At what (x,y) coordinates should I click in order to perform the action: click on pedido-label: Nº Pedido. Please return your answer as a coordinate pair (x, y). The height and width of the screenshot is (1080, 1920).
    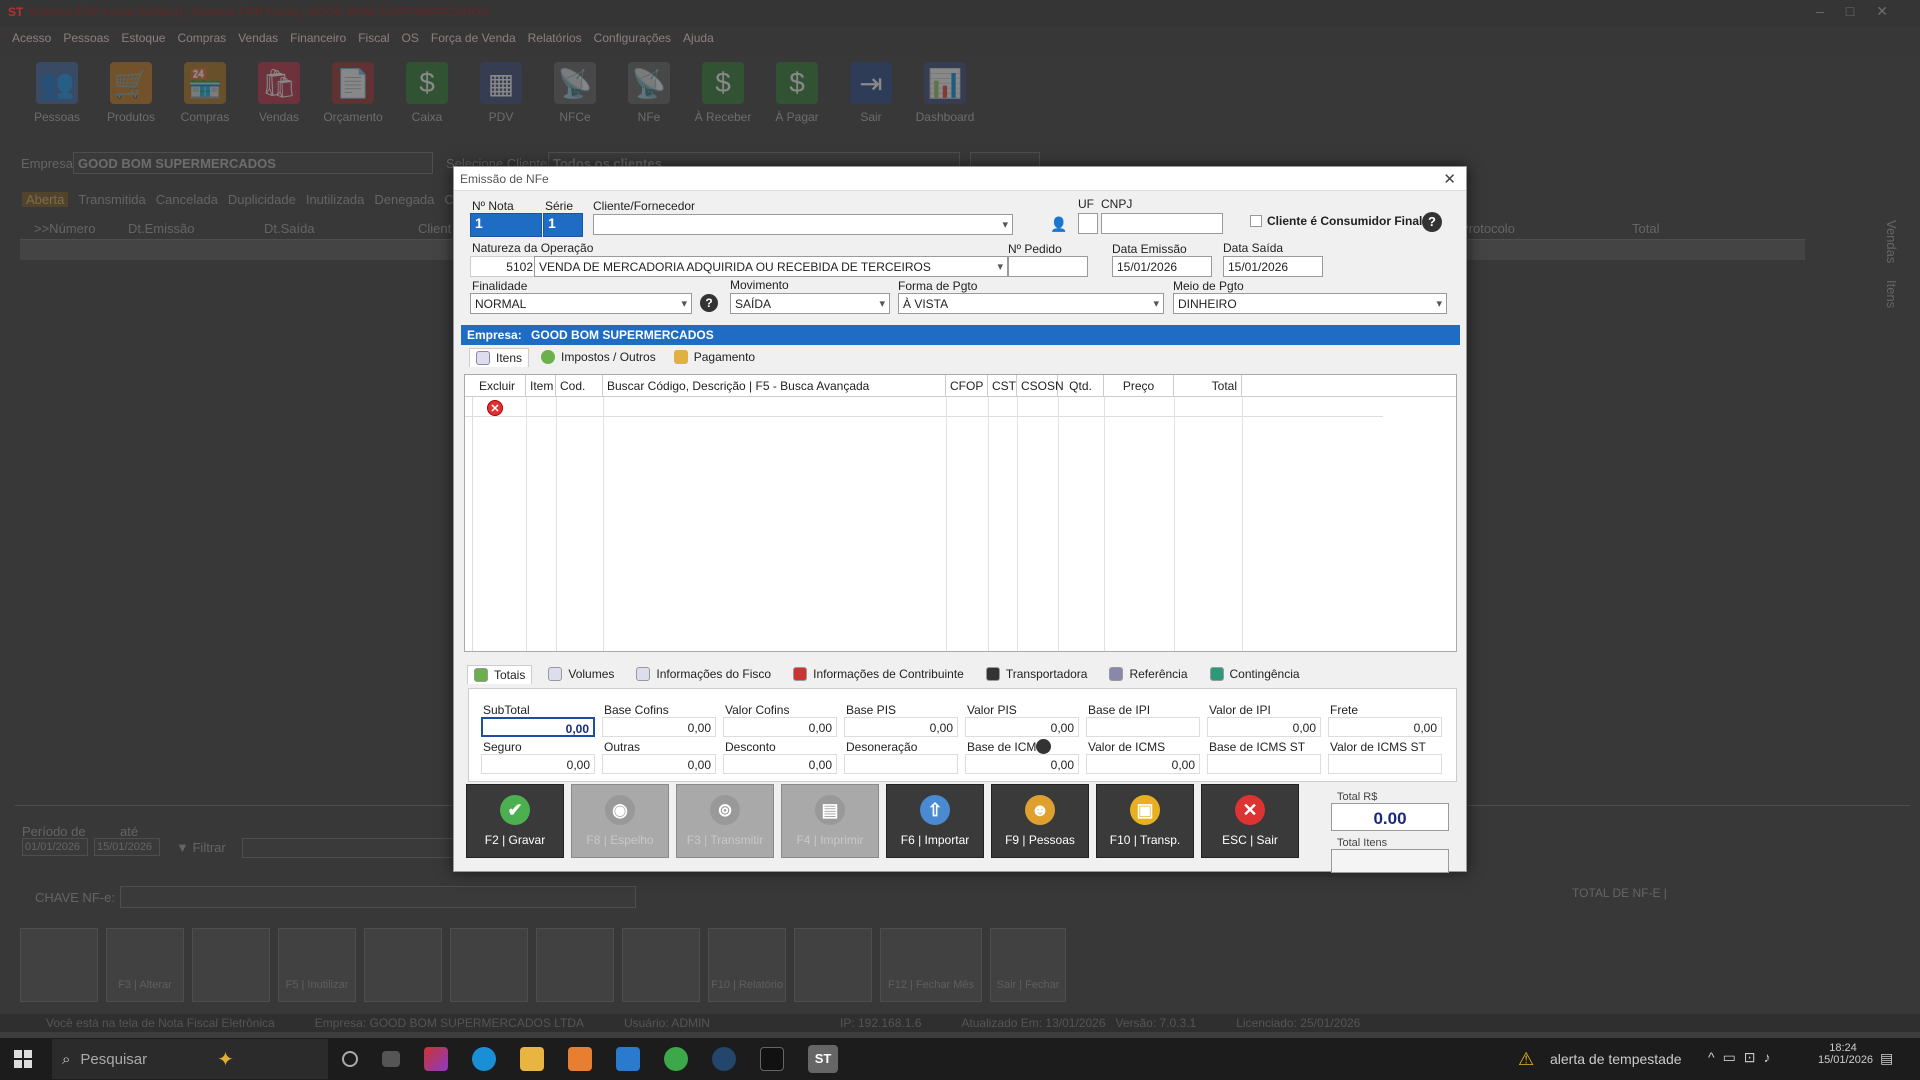
    Looking at the image, I should click on (1035, 249).